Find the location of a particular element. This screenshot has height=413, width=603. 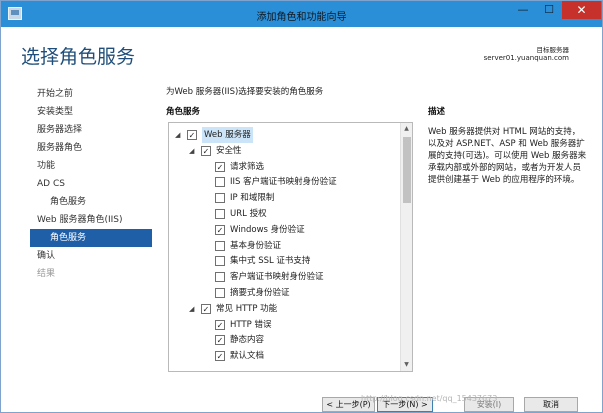

nav-item-server-selection: 服务器选择 is located at coordinates (91, 130).